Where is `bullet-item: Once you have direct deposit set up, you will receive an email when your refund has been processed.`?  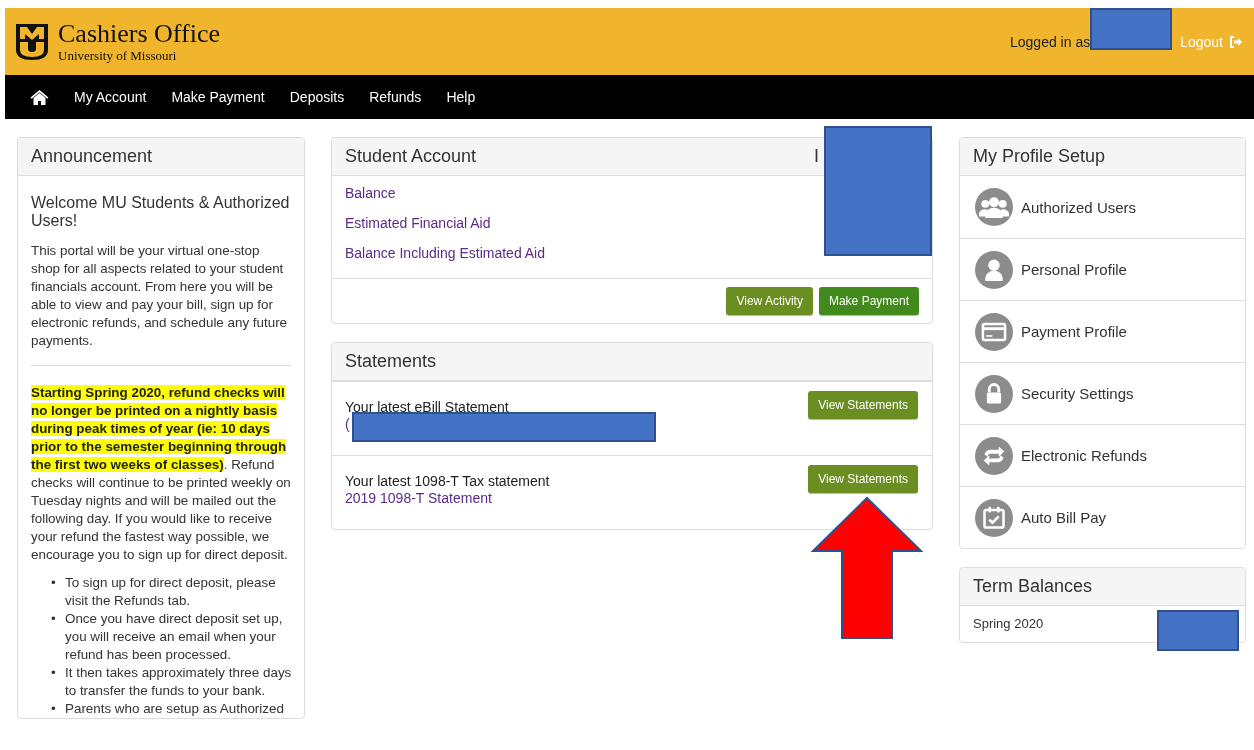
bullet-item: Once you have direct deposit set up, you will receive an email when your refund has been processed. is located at coordinates (174, 637).